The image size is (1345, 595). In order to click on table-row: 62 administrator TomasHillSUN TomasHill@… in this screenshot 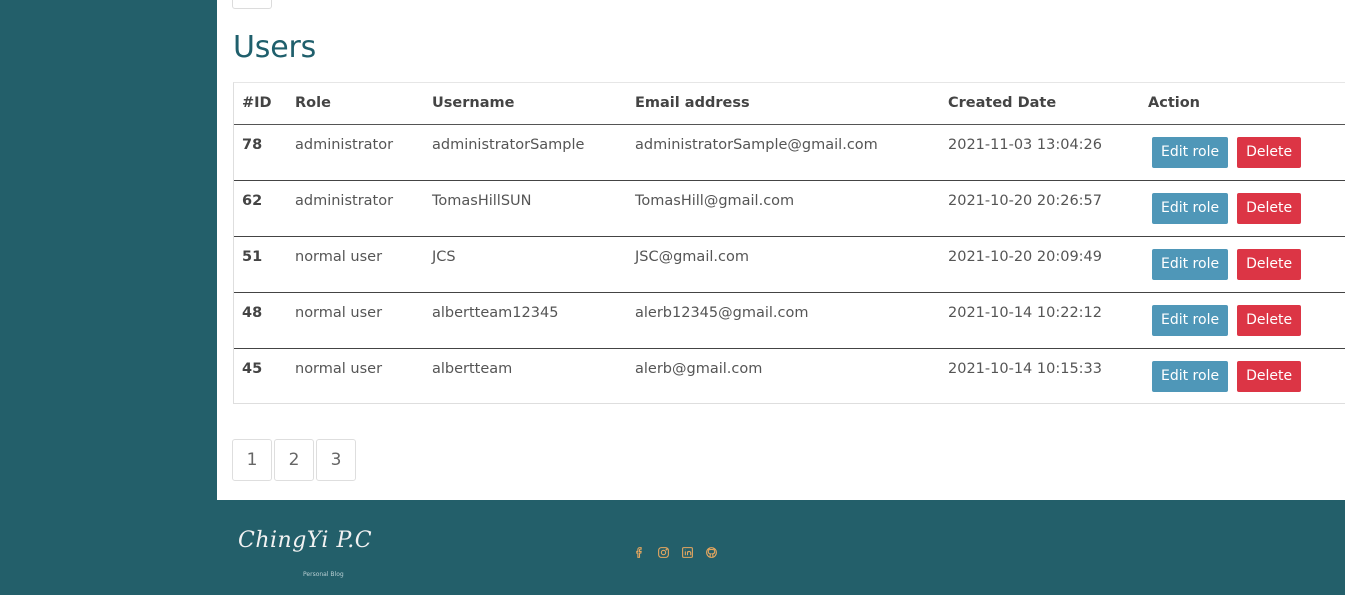, I will do `click(789, 208)`.